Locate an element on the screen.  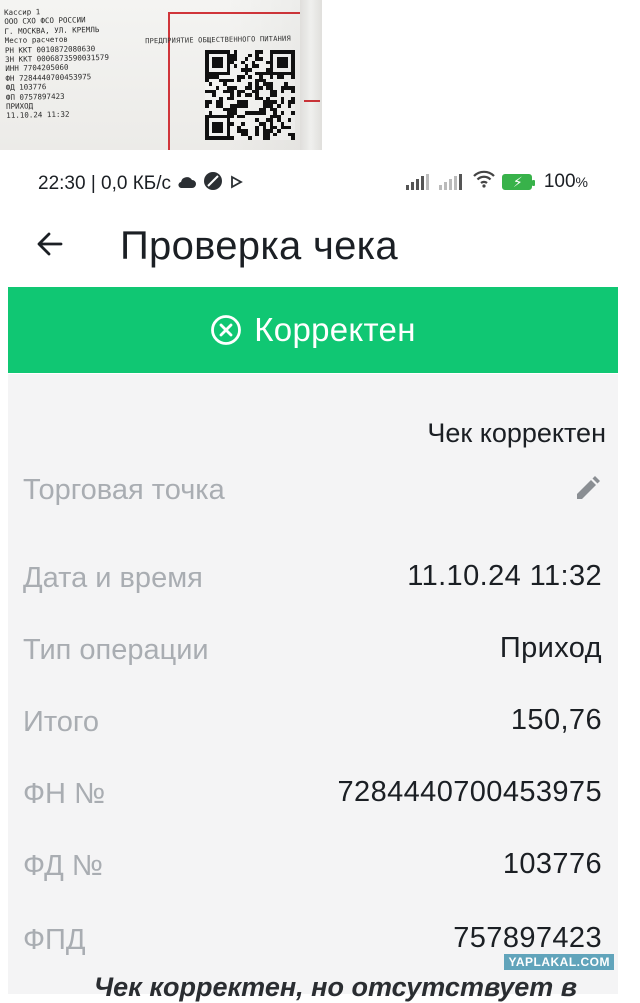
banner-status-text: Корректен is located at coordinates (335, 329).